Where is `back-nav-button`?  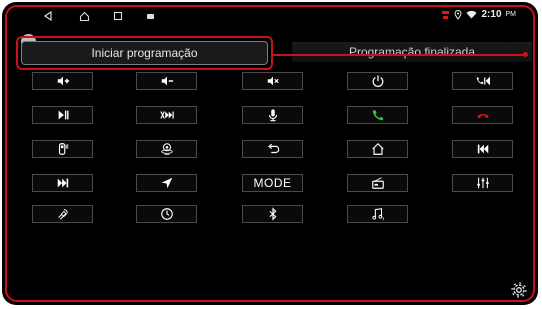
back-nav-button is located at coordinates (48, 16).